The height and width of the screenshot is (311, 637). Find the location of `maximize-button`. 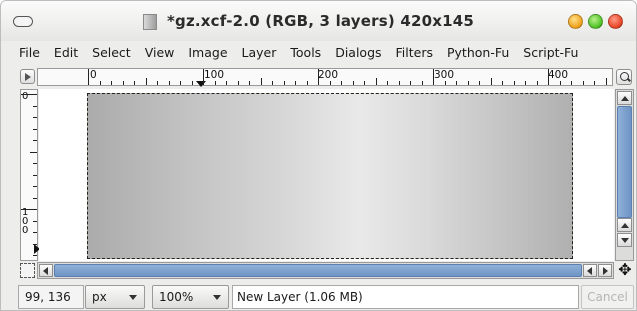

maximize-button is located at coordinates (595, 21).